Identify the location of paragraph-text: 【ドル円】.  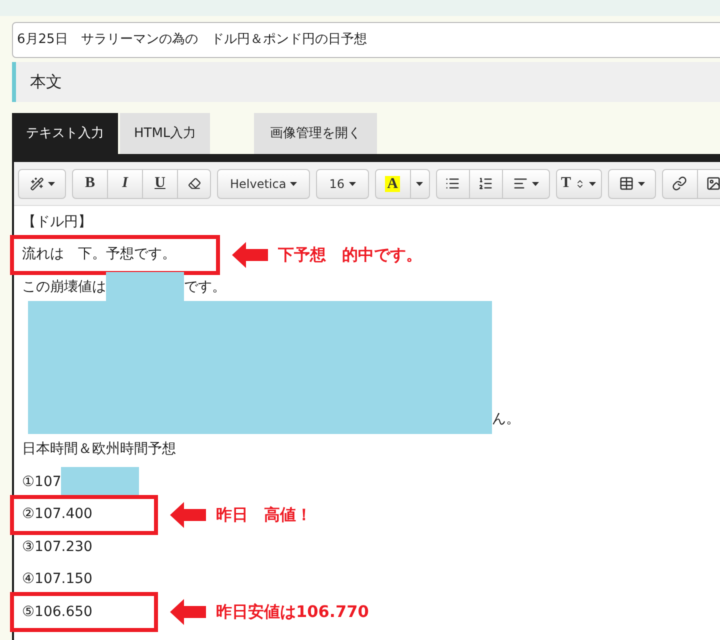
(57, 222).